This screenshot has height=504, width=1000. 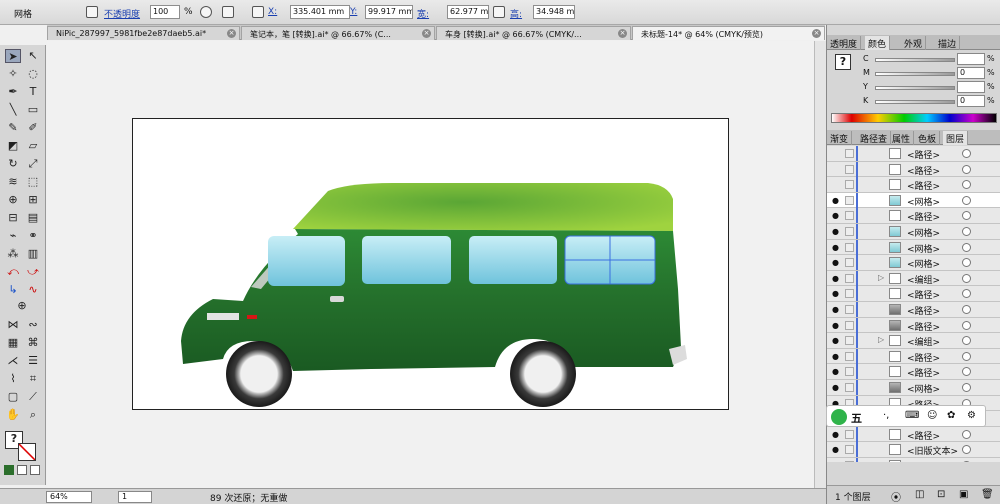 What do you see at coordinates (856, 418) in the screenshot?
I see `ime-mode-label: 五` at bounding box center [856, 418].